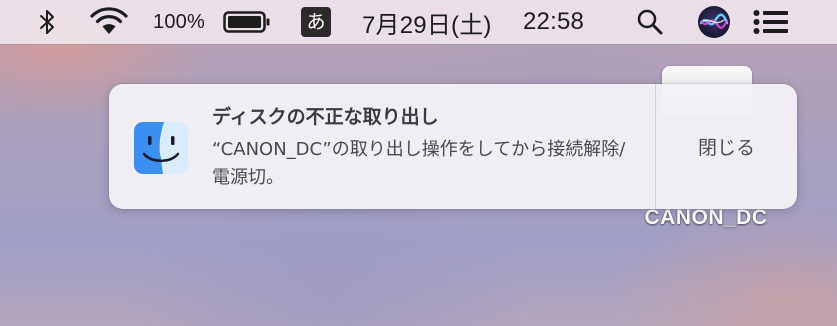 The image size is (837, 326). What do you see at coordinates (48, 22) in the screenshot?
I see `bluetooth-icon` at bounding box center [48, 22].